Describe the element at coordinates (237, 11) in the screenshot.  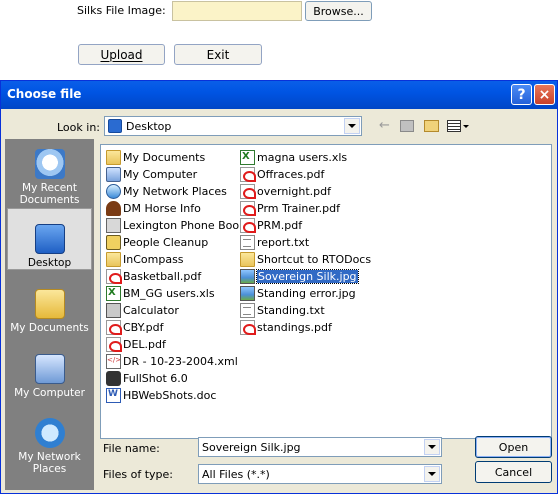
I see `silks-file-input` at that location.